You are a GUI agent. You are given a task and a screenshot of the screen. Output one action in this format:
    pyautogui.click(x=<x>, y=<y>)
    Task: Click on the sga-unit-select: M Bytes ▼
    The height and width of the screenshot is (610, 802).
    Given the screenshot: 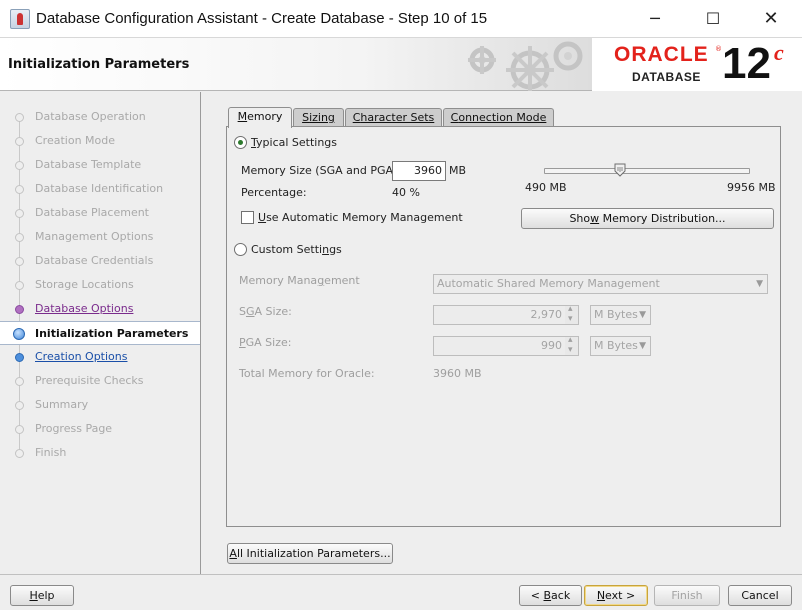 What is the action you would take?
    pyautogui.click(x=620, y=315)
    